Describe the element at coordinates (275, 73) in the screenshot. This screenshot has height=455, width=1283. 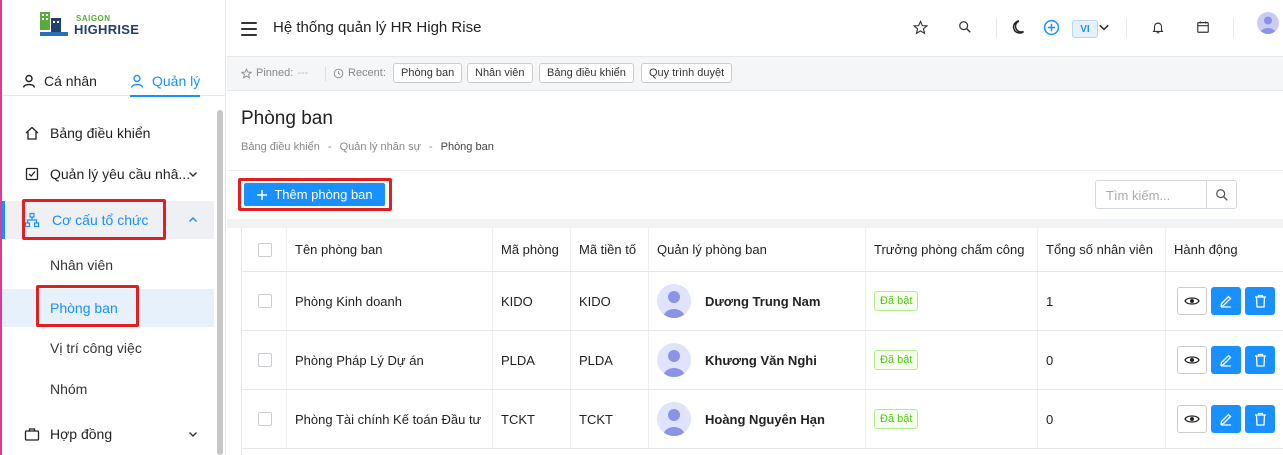
I see `pinned-label: Pinned:` at that location.